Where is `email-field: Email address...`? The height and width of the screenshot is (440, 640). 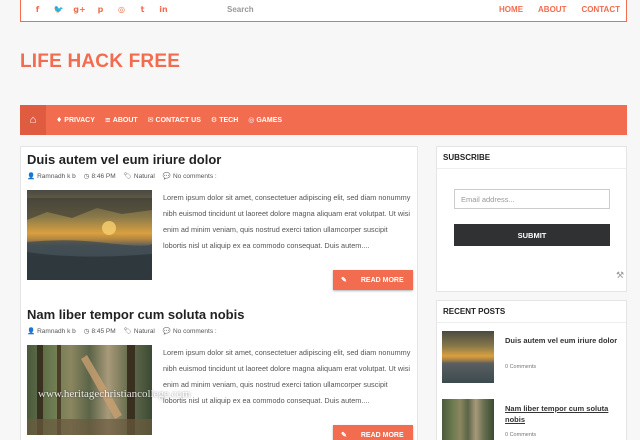
email-field: Email address... is located at coordinates (532, 199).